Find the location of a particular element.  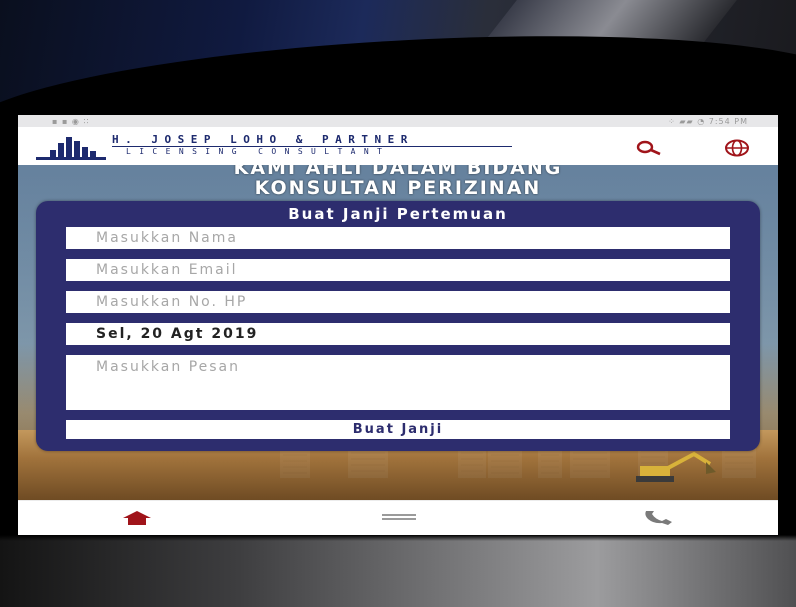

submit-appointment-button: Buat Janji is located at coordinates (398, 429).